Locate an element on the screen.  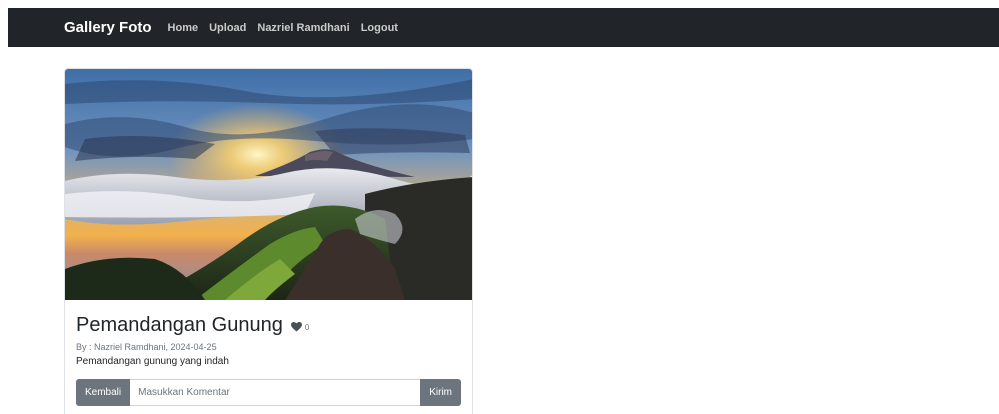
title-row: Pemandangan Gunung 0 is located at coordinates (268, 325).